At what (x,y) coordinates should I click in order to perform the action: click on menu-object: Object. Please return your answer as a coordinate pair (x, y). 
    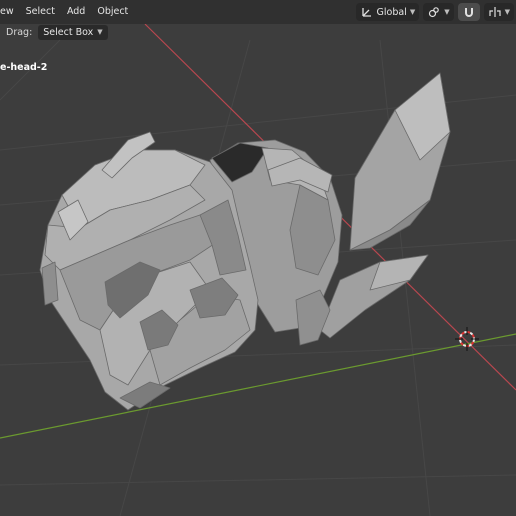
    Looking at the image, I should click on (112, 12).